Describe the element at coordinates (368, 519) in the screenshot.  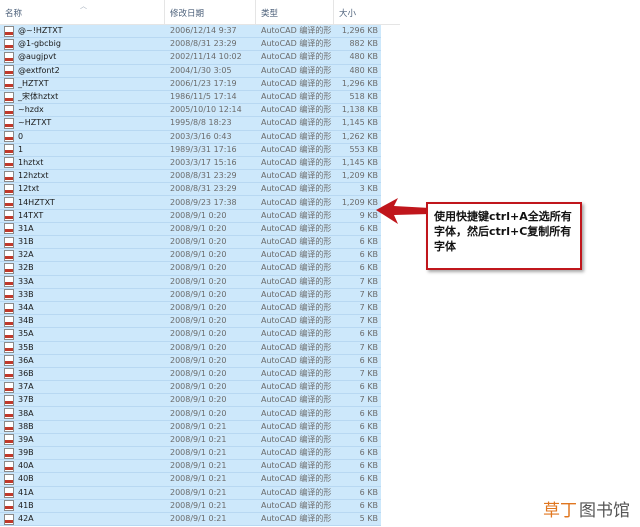
I see `file-size: 5 KB` at that location.